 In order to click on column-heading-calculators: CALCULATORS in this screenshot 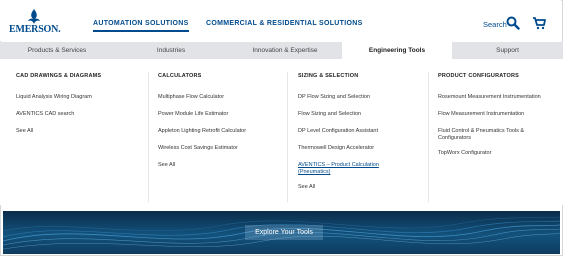, I will do `click(180, 76)`.